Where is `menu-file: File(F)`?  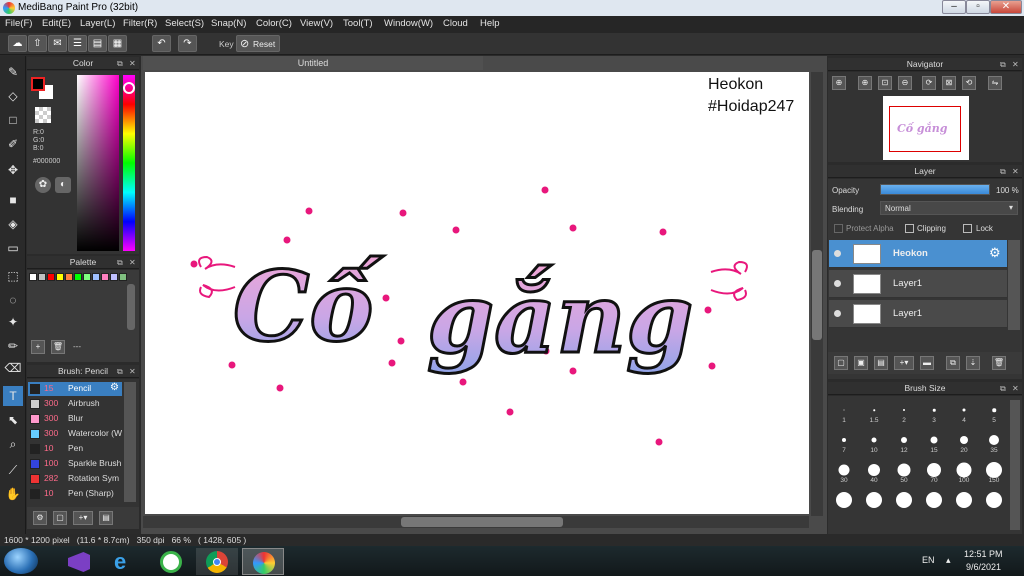
menu-file: File(F) is located at coordinates (18, 23).